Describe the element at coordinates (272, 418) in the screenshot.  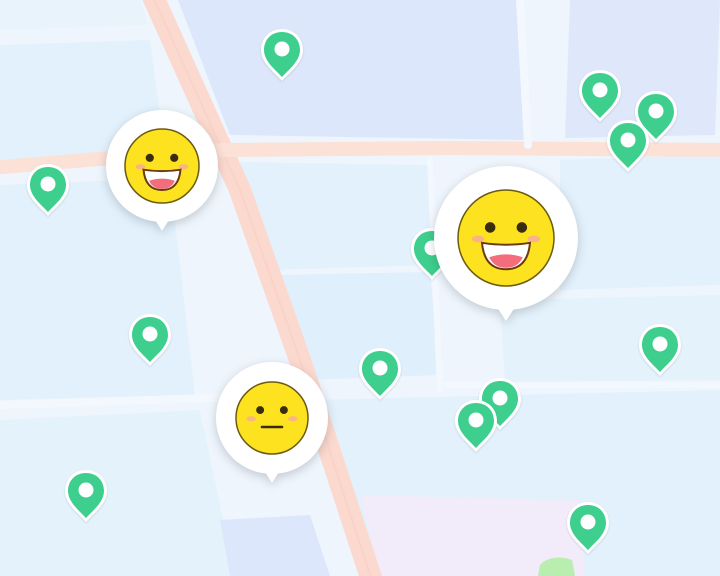
I see `neutral-face-icon` at that location.